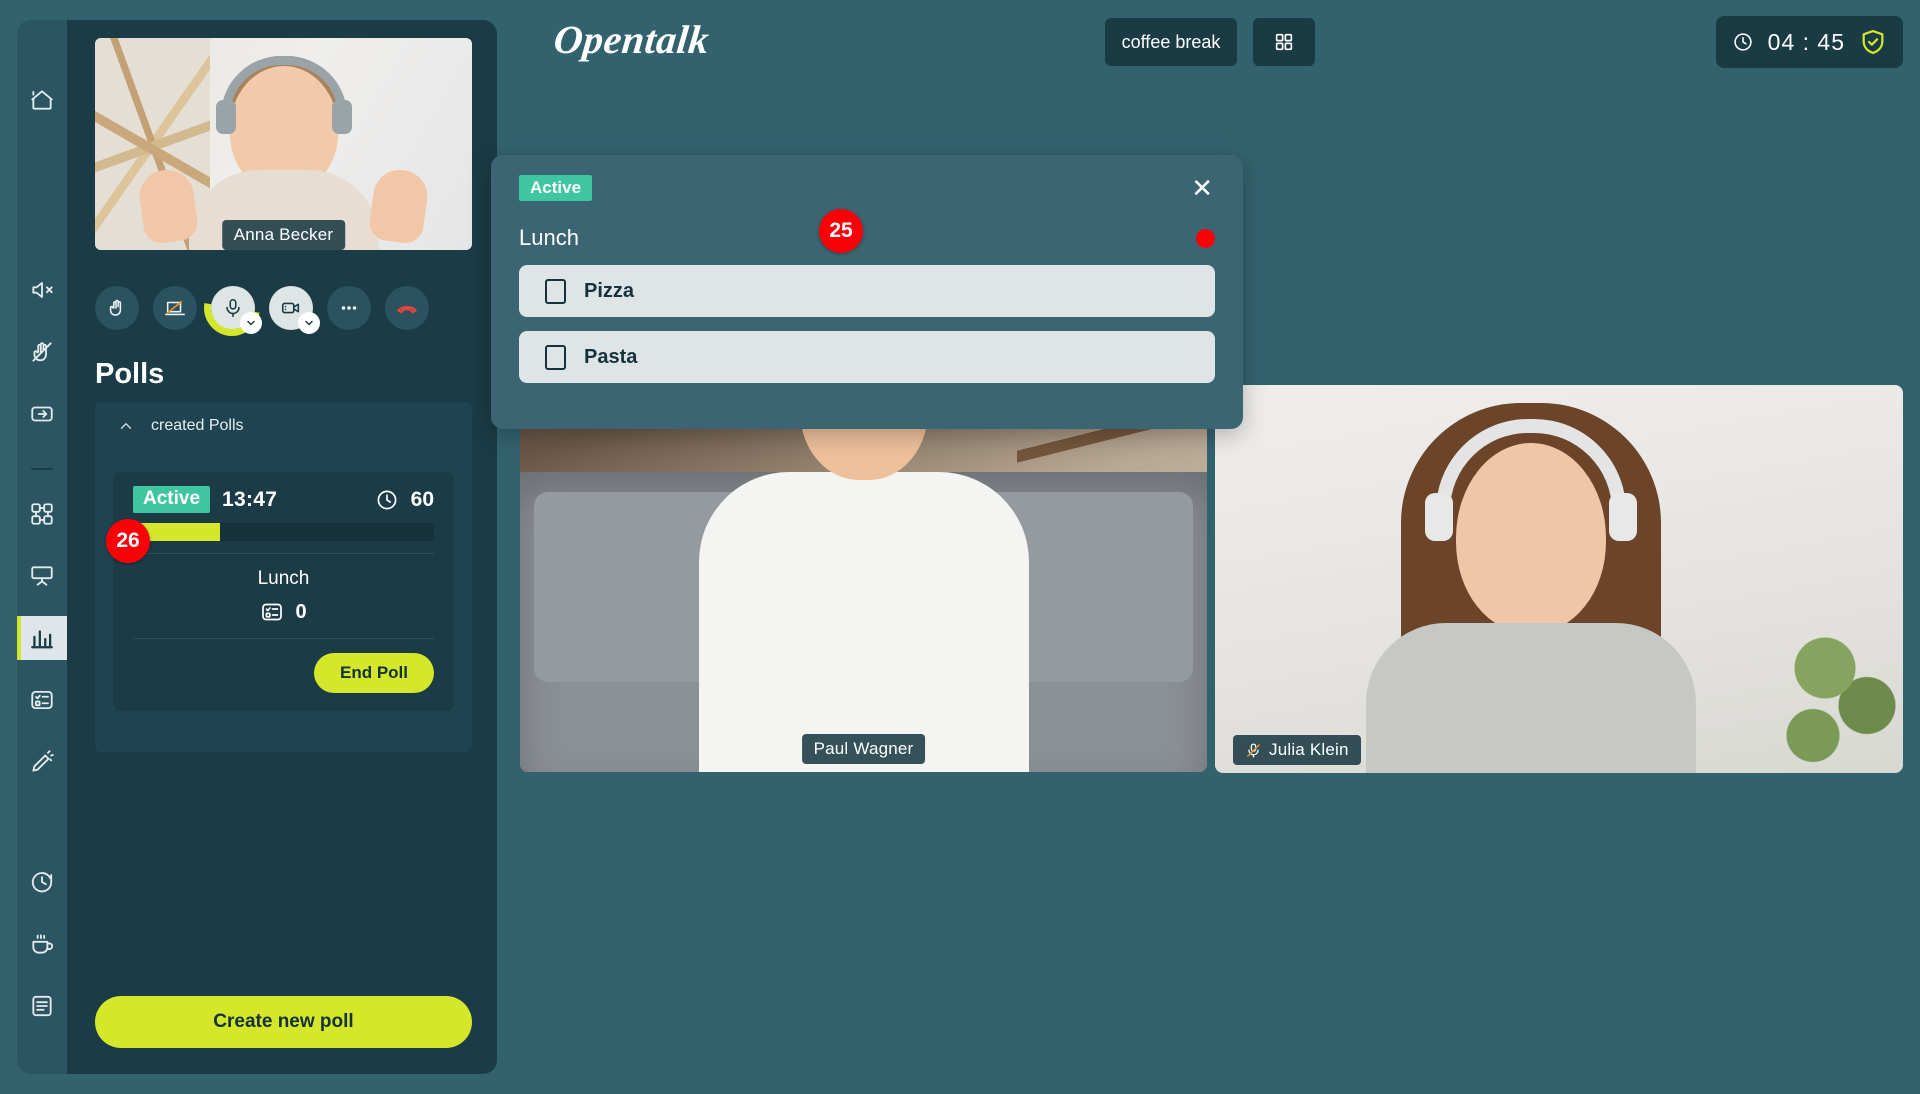 The width and height of the screenshot is (1920, 1094). What do you see at coordinates (42, 638) in the screenshot?
I see `sidebar-item-polls` at bounding box center [42, 638].